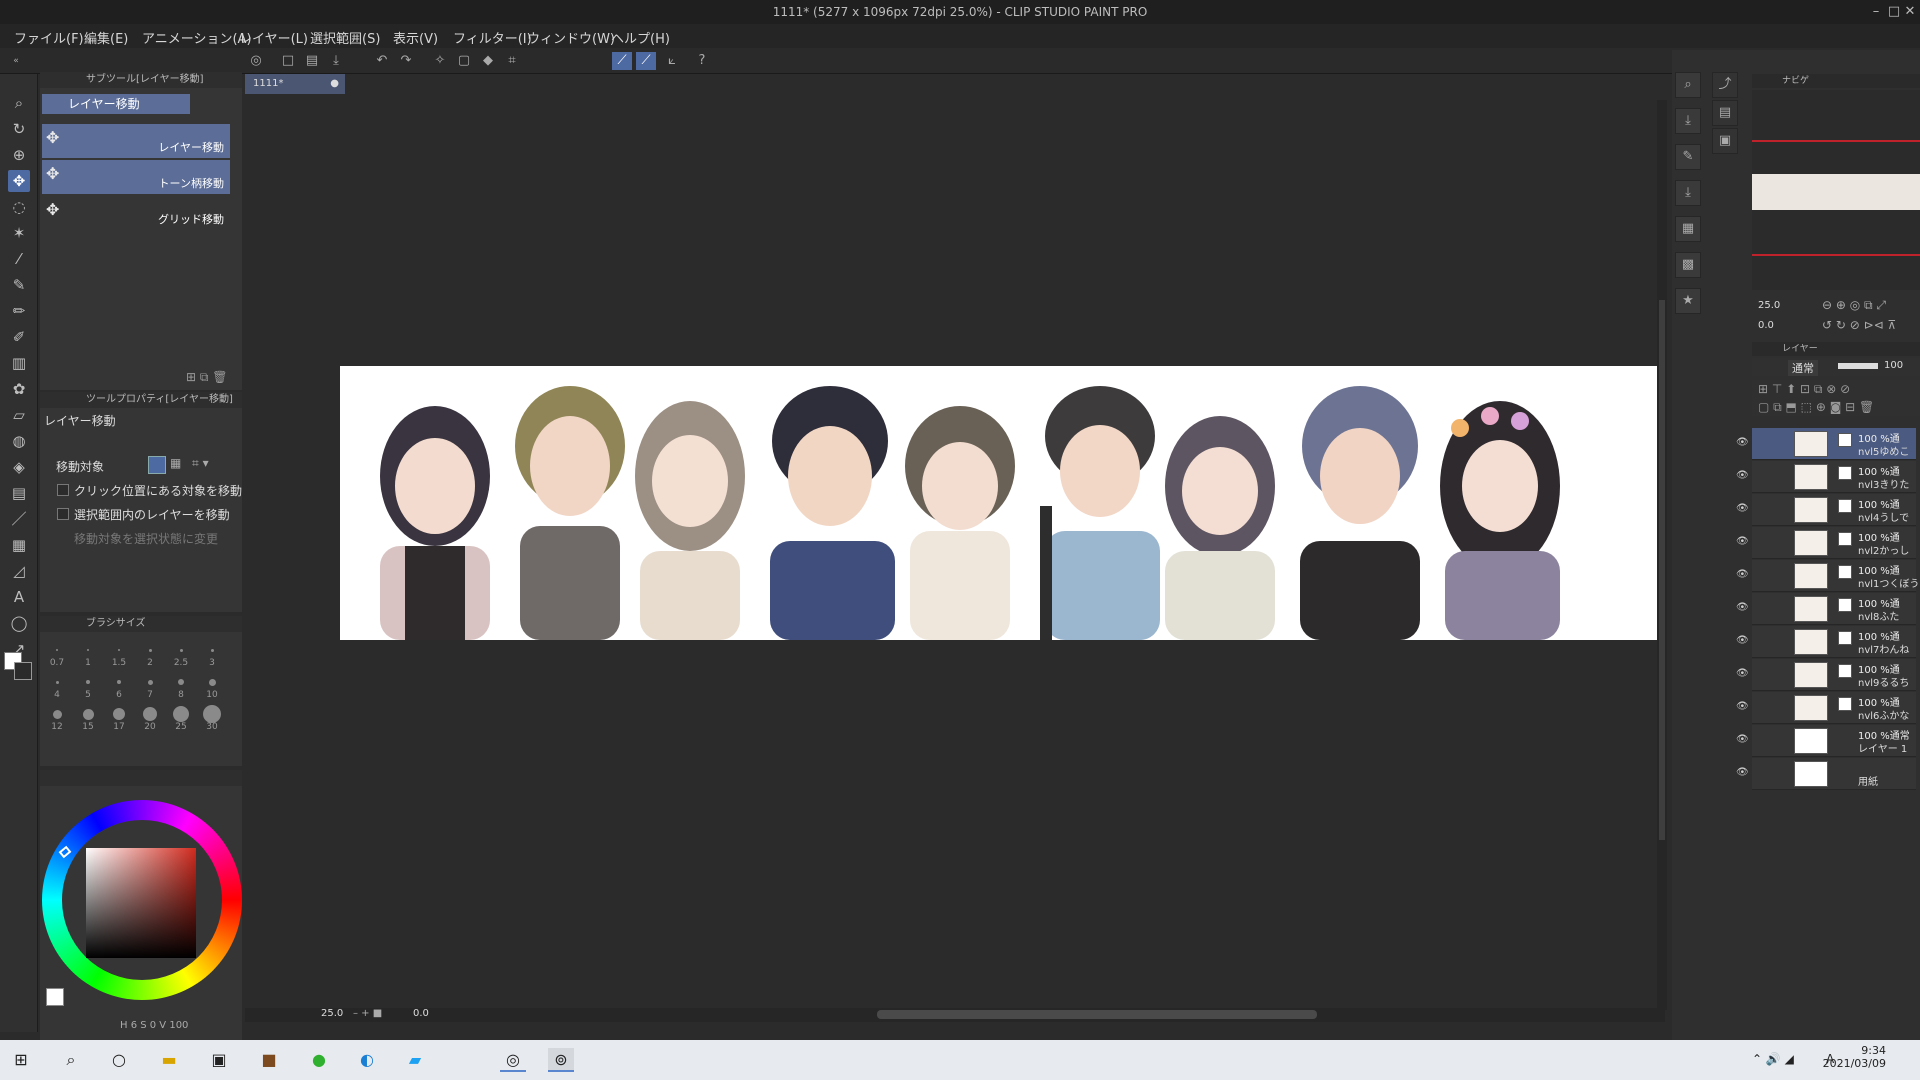 Image resolution: width=1920 pixels, height=1080 pixels. What do you see at coordinates (672, 61) in the screenshot?
I see `snap-grid-icon: ⟀` at bounding box center [672, 61].